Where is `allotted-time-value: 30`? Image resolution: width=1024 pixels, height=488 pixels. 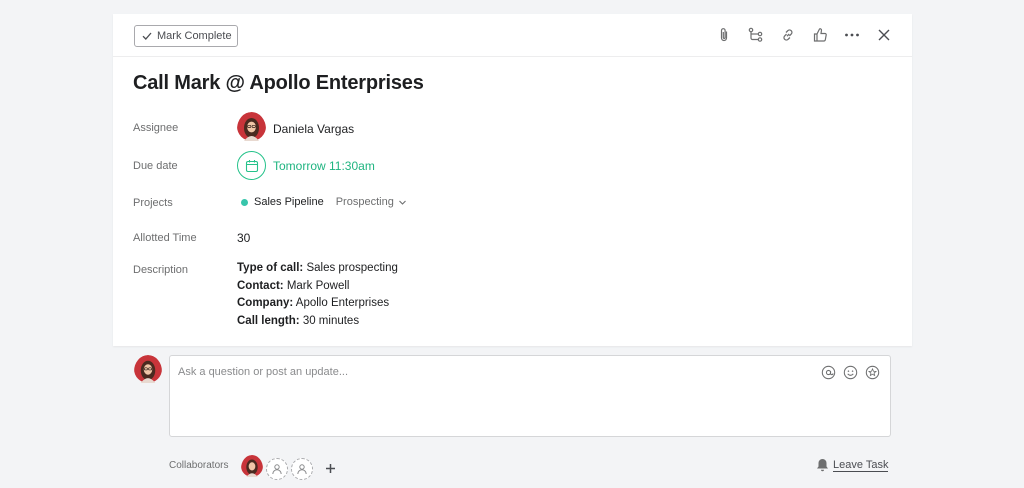 allotted-time-value: 30 is located at coordinates (243, 238).